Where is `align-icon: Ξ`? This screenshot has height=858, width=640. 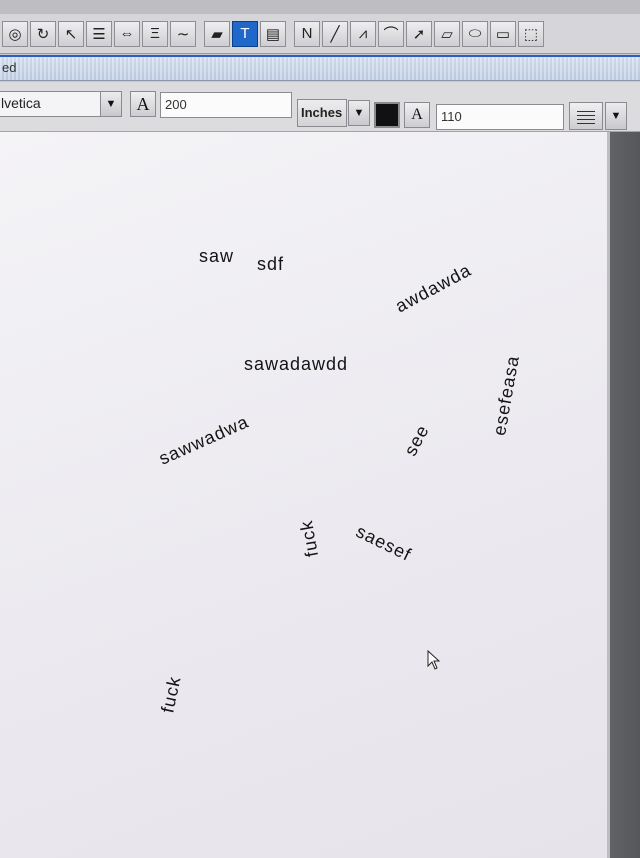
align-icon: Ξ is located at coordinates (155, 33).